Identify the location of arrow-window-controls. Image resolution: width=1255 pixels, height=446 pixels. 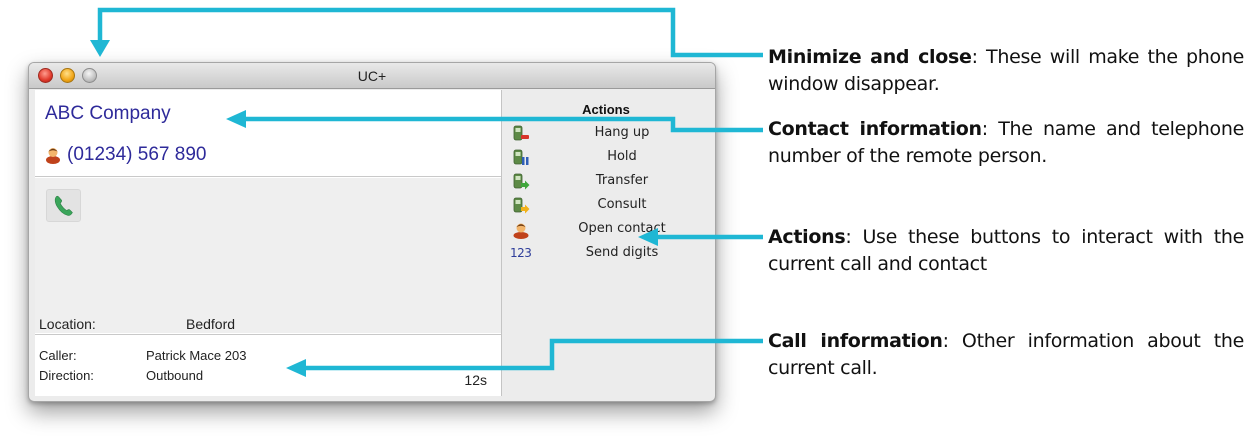
(430, 32).